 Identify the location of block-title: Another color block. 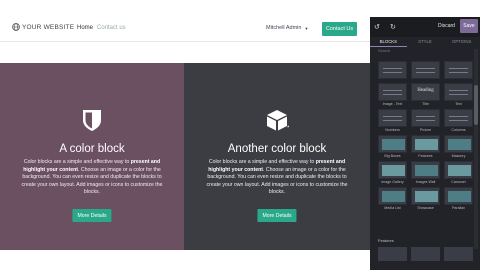
(277, 149).